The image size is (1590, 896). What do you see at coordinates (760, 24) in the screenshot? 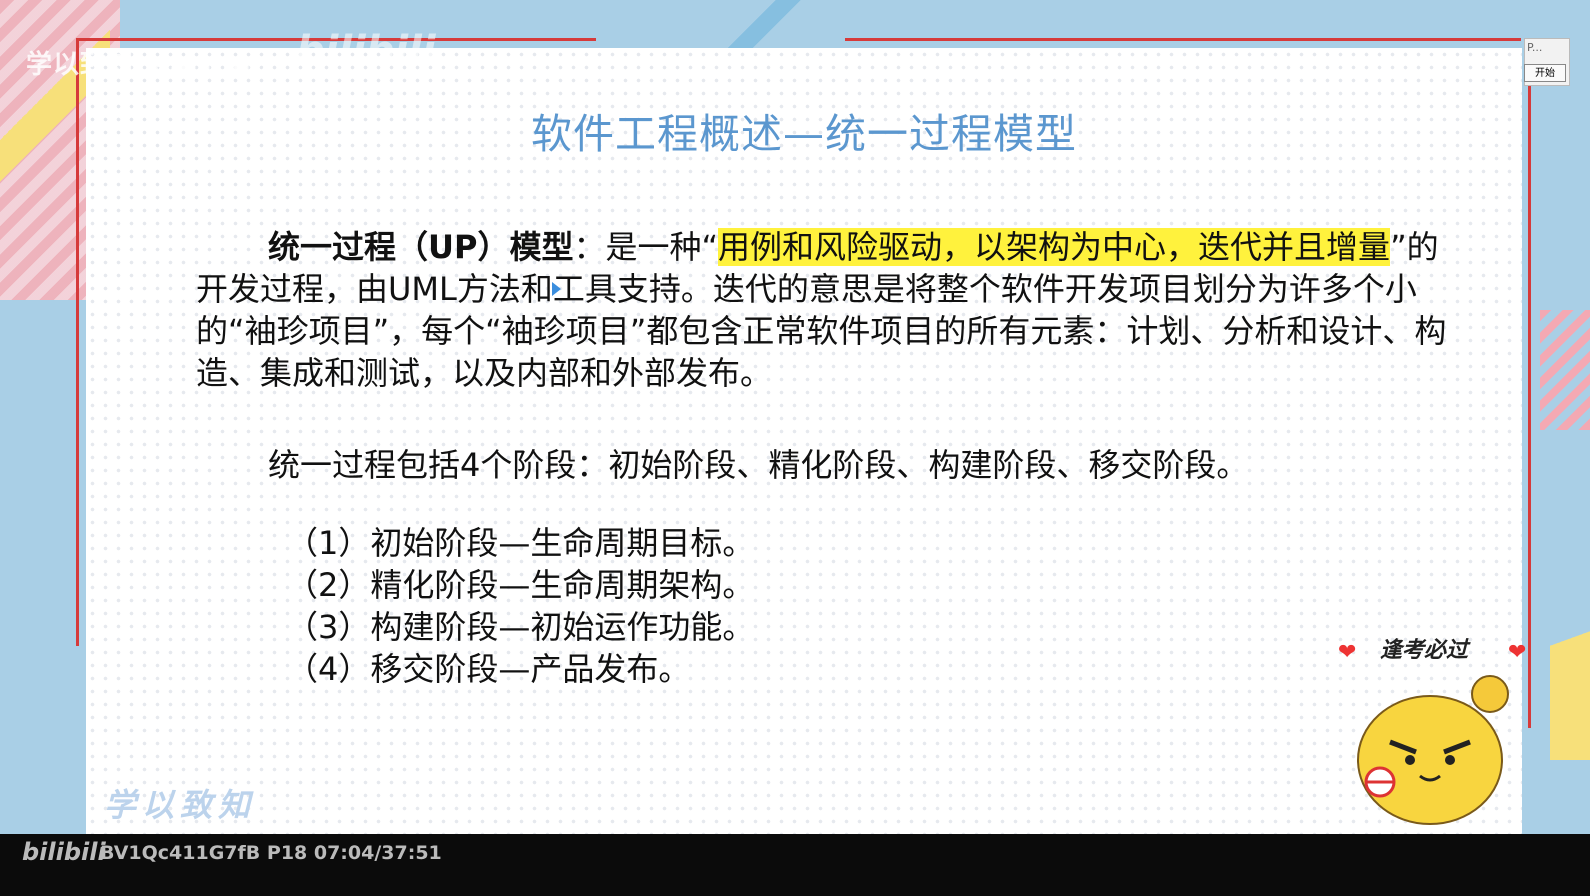
I see `background-stripe-blue` at bounding box center [760, 24].